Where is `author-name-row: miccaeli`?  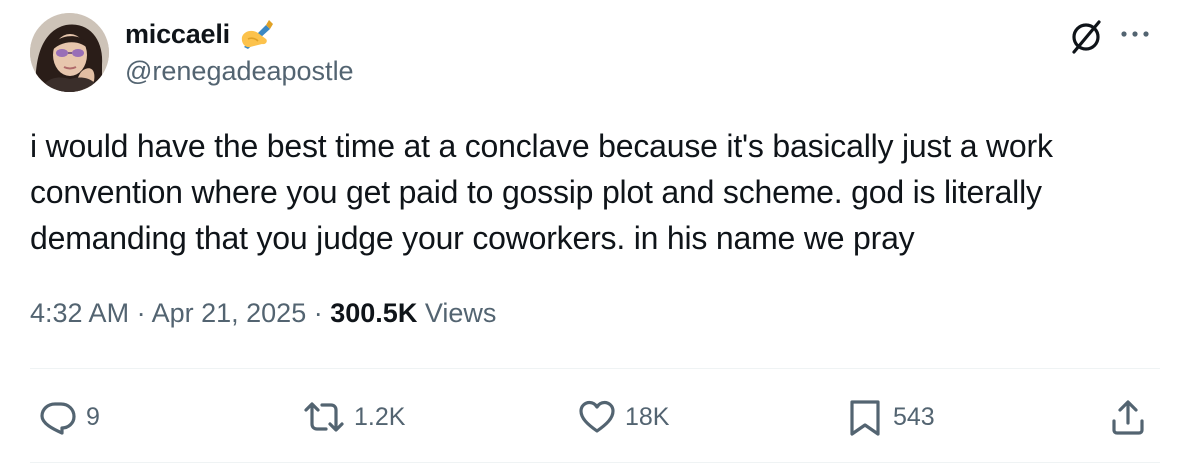
author-name-row: miccaeli is located at coordinates (199, 34).